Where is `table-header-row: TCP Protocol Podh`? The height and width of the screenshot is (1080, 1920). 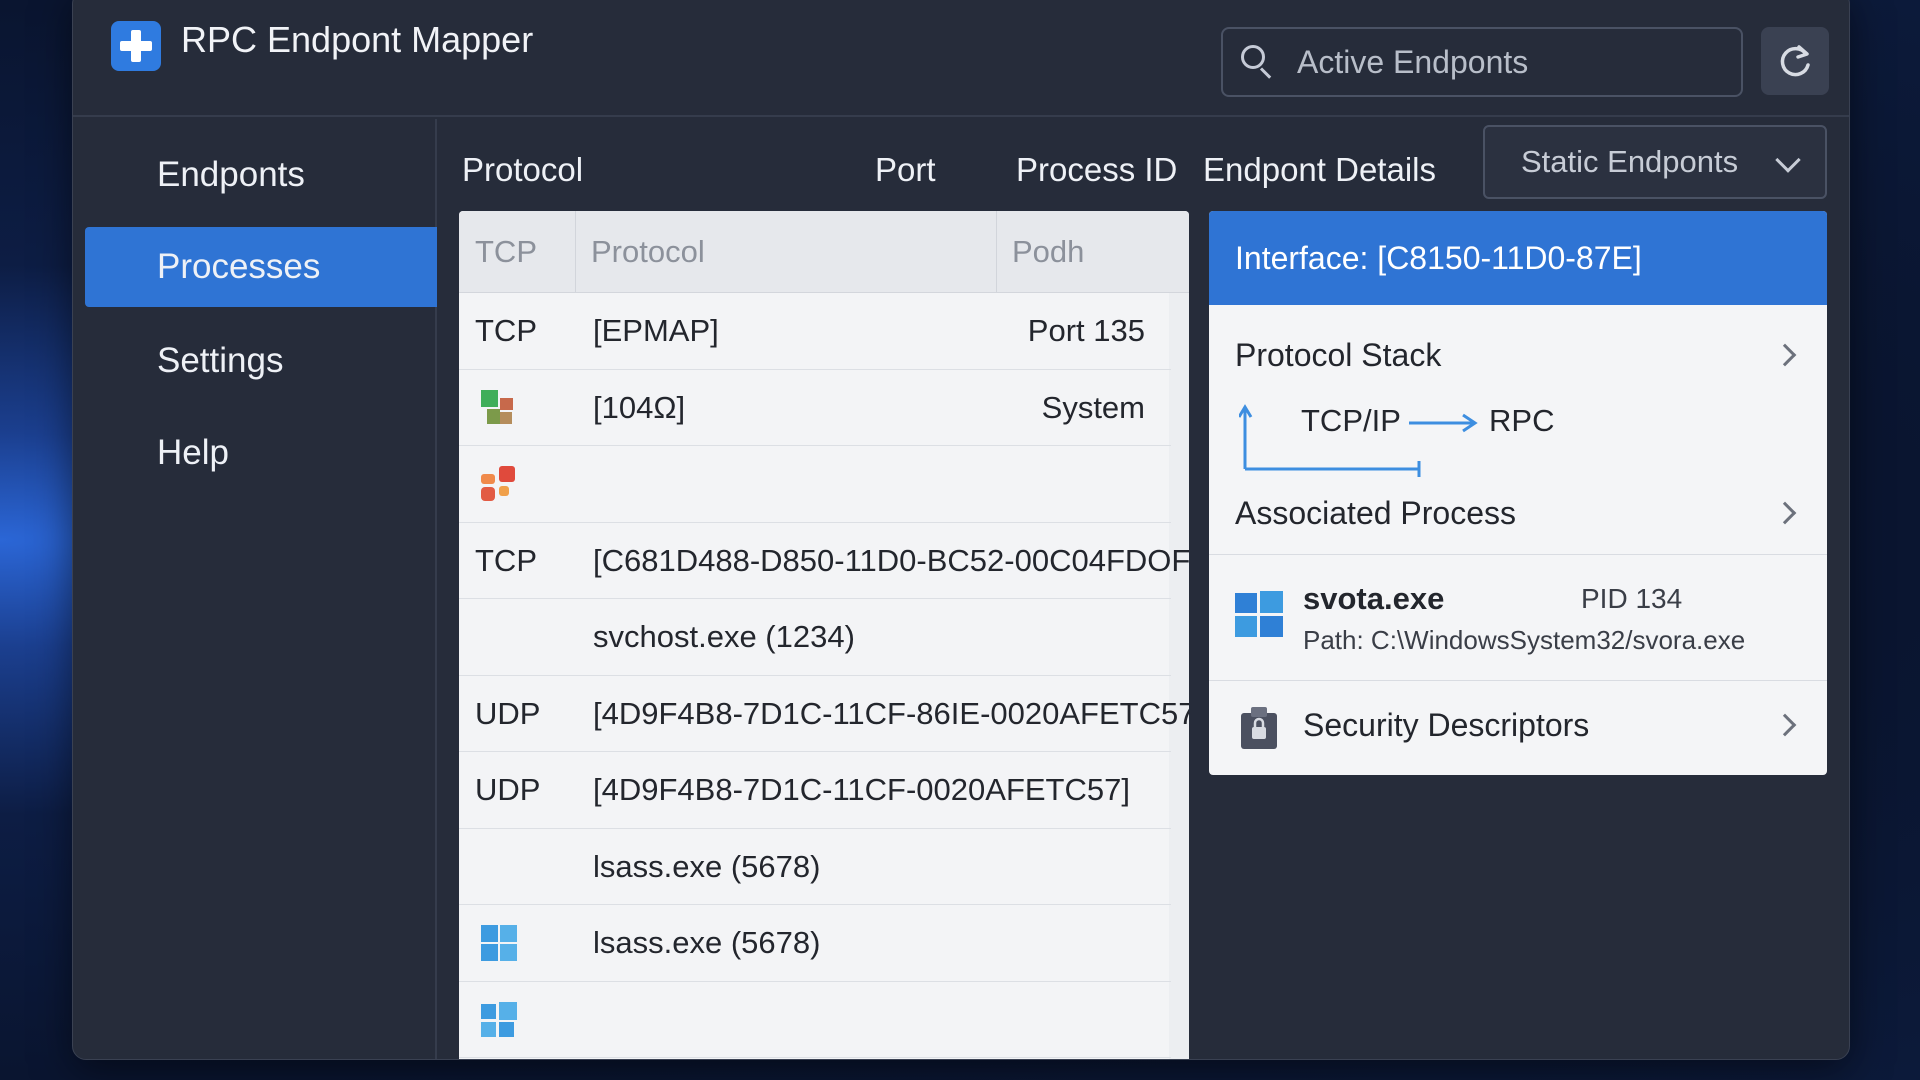
table-header-row: TCP Protocol Podh is located at coordinates (824, 252).